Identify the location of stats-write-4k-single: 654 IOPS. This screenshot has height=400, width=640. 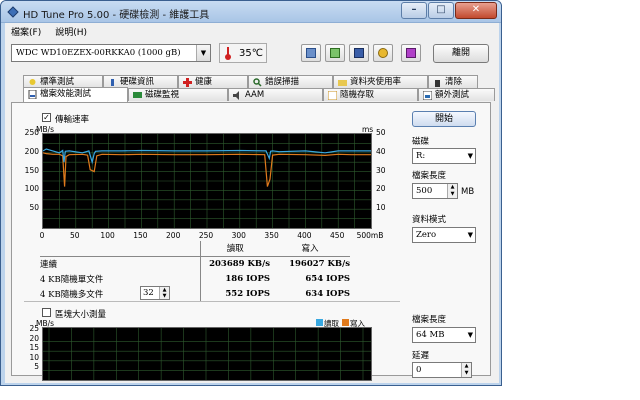
(327, 278).